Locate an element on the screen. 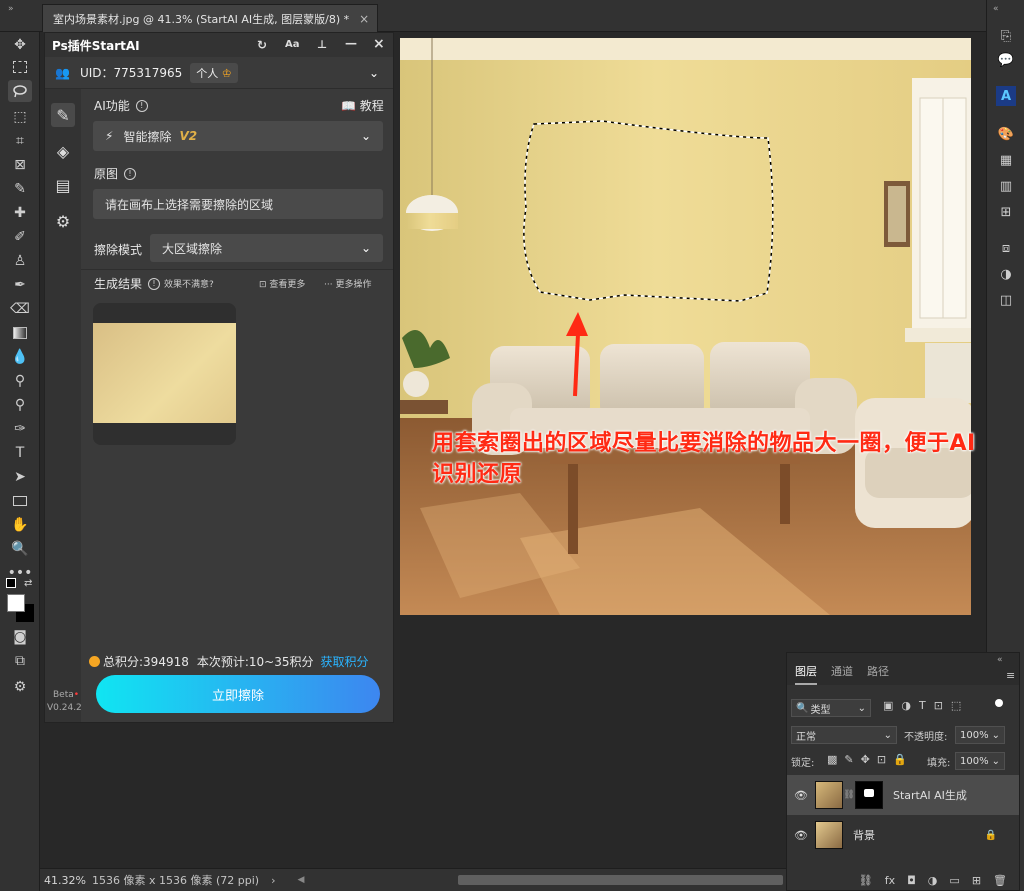 This screenshot has height=891, width=1024. history-brush-tool-icon: ✒ is located at coordinates (20, 285).